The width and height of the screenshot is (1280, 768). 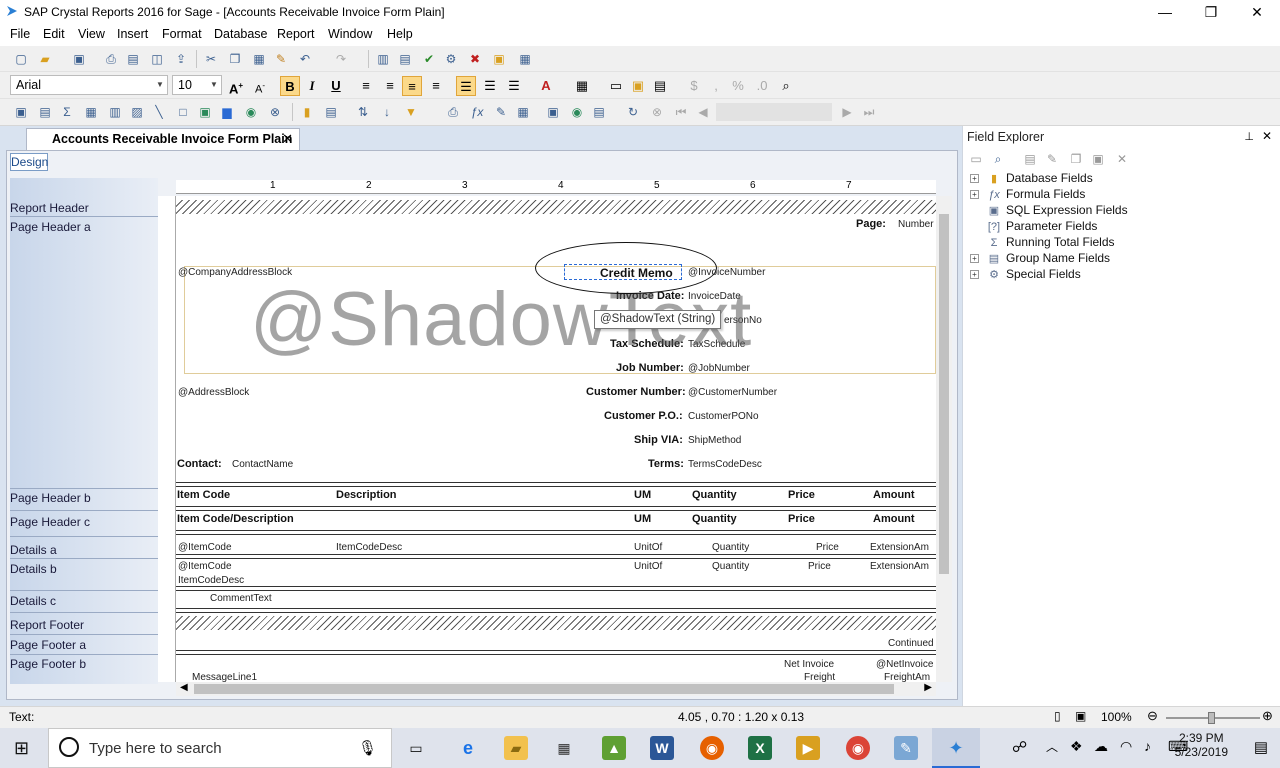 What do you see at coordinates (1165, 12) in the screenshot?
I see `minimize-button: —` at bounding box center [1165, 12].